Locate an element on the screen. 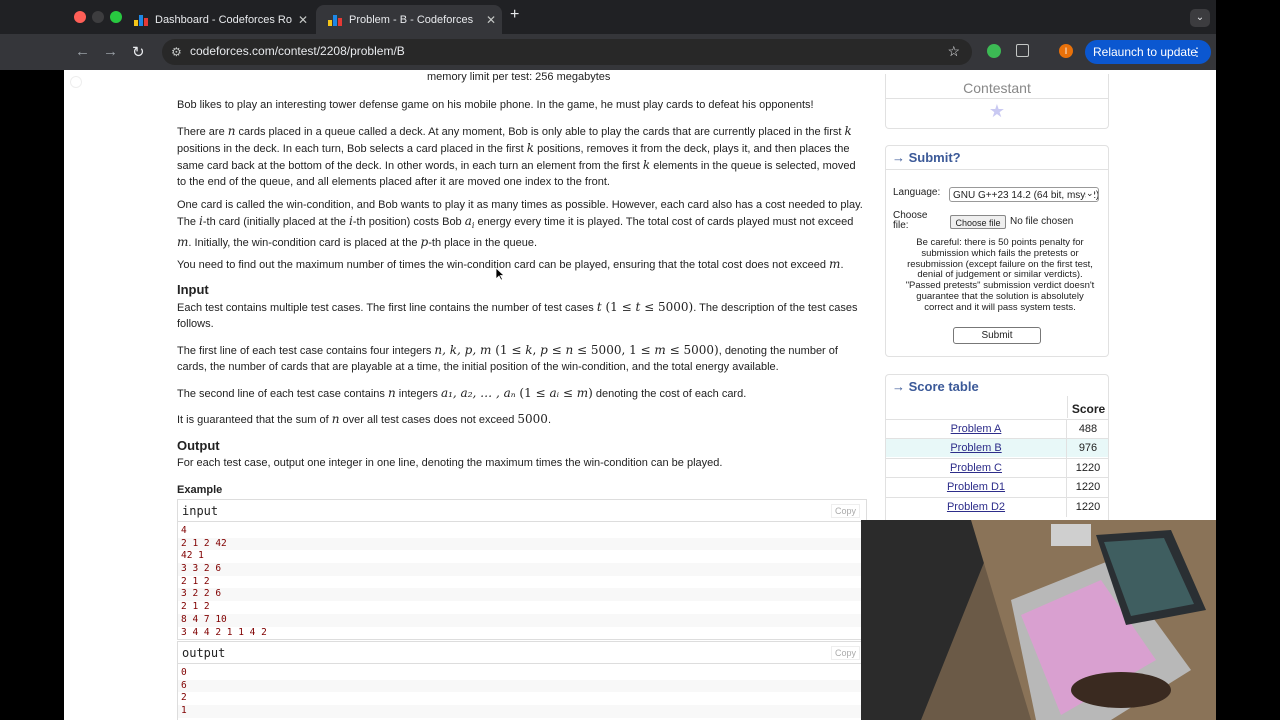  chevron-down-icon: ⌄ is located at coordinates (1090, 193).